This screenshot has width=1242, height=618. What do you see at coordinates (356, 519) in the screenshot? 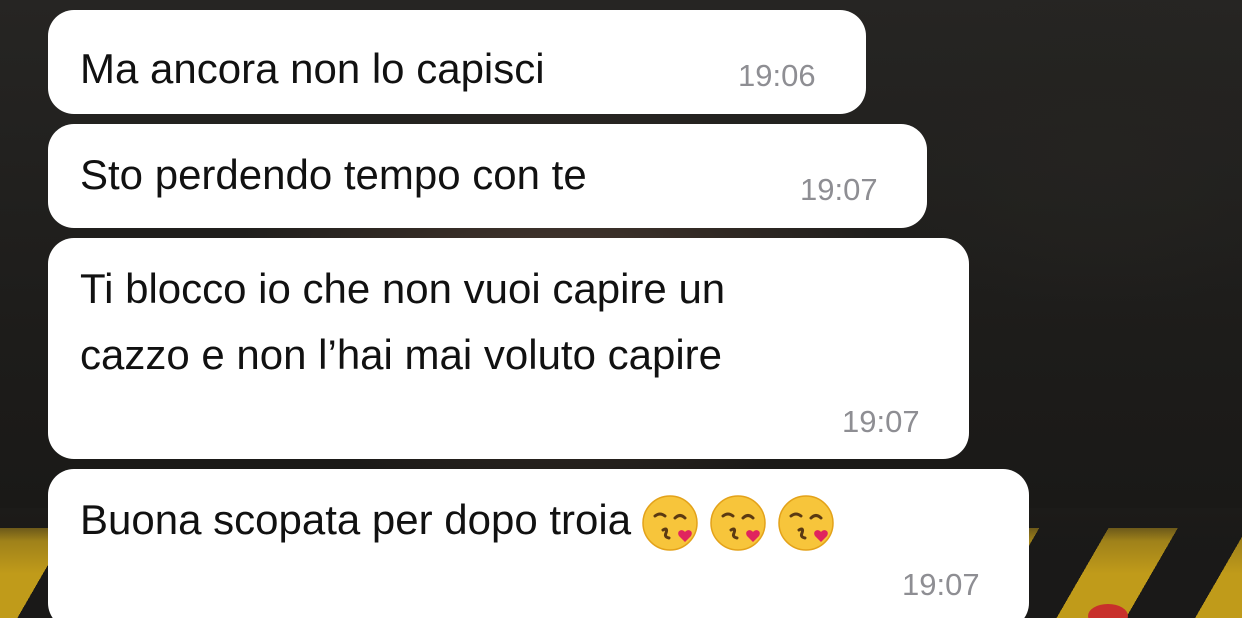
I see `message-text-content: Buona scopata per dopo troia` at bounding box center [356, 519].